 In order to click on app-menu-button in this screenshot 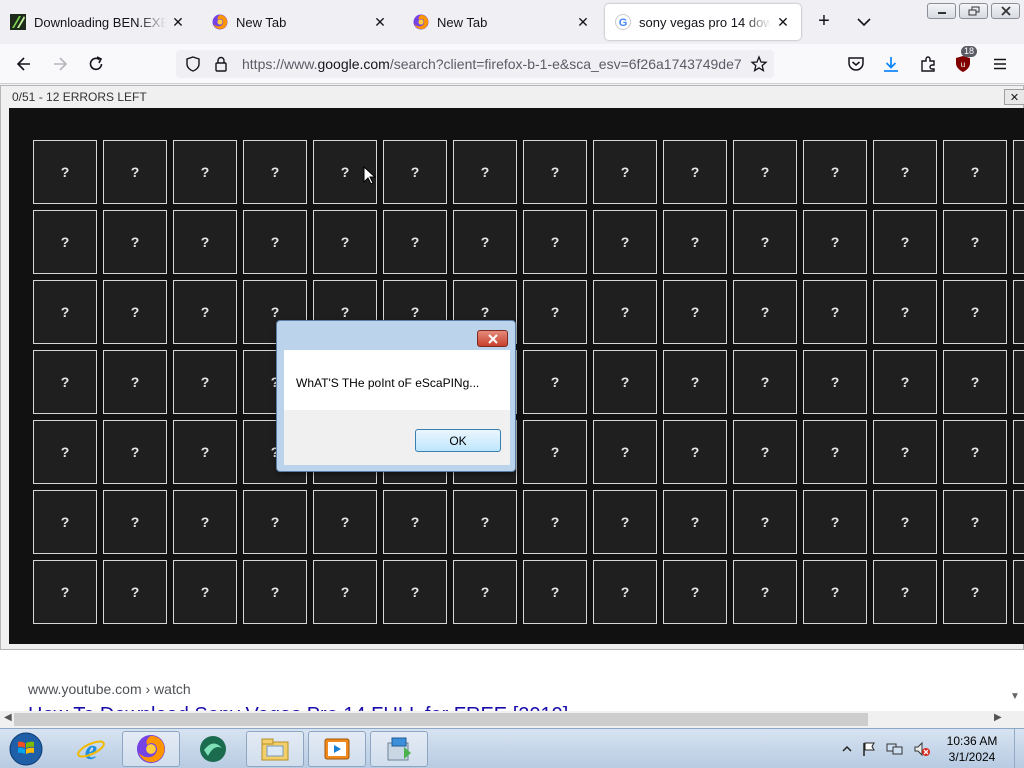, I will do `click(1000, 64)`.